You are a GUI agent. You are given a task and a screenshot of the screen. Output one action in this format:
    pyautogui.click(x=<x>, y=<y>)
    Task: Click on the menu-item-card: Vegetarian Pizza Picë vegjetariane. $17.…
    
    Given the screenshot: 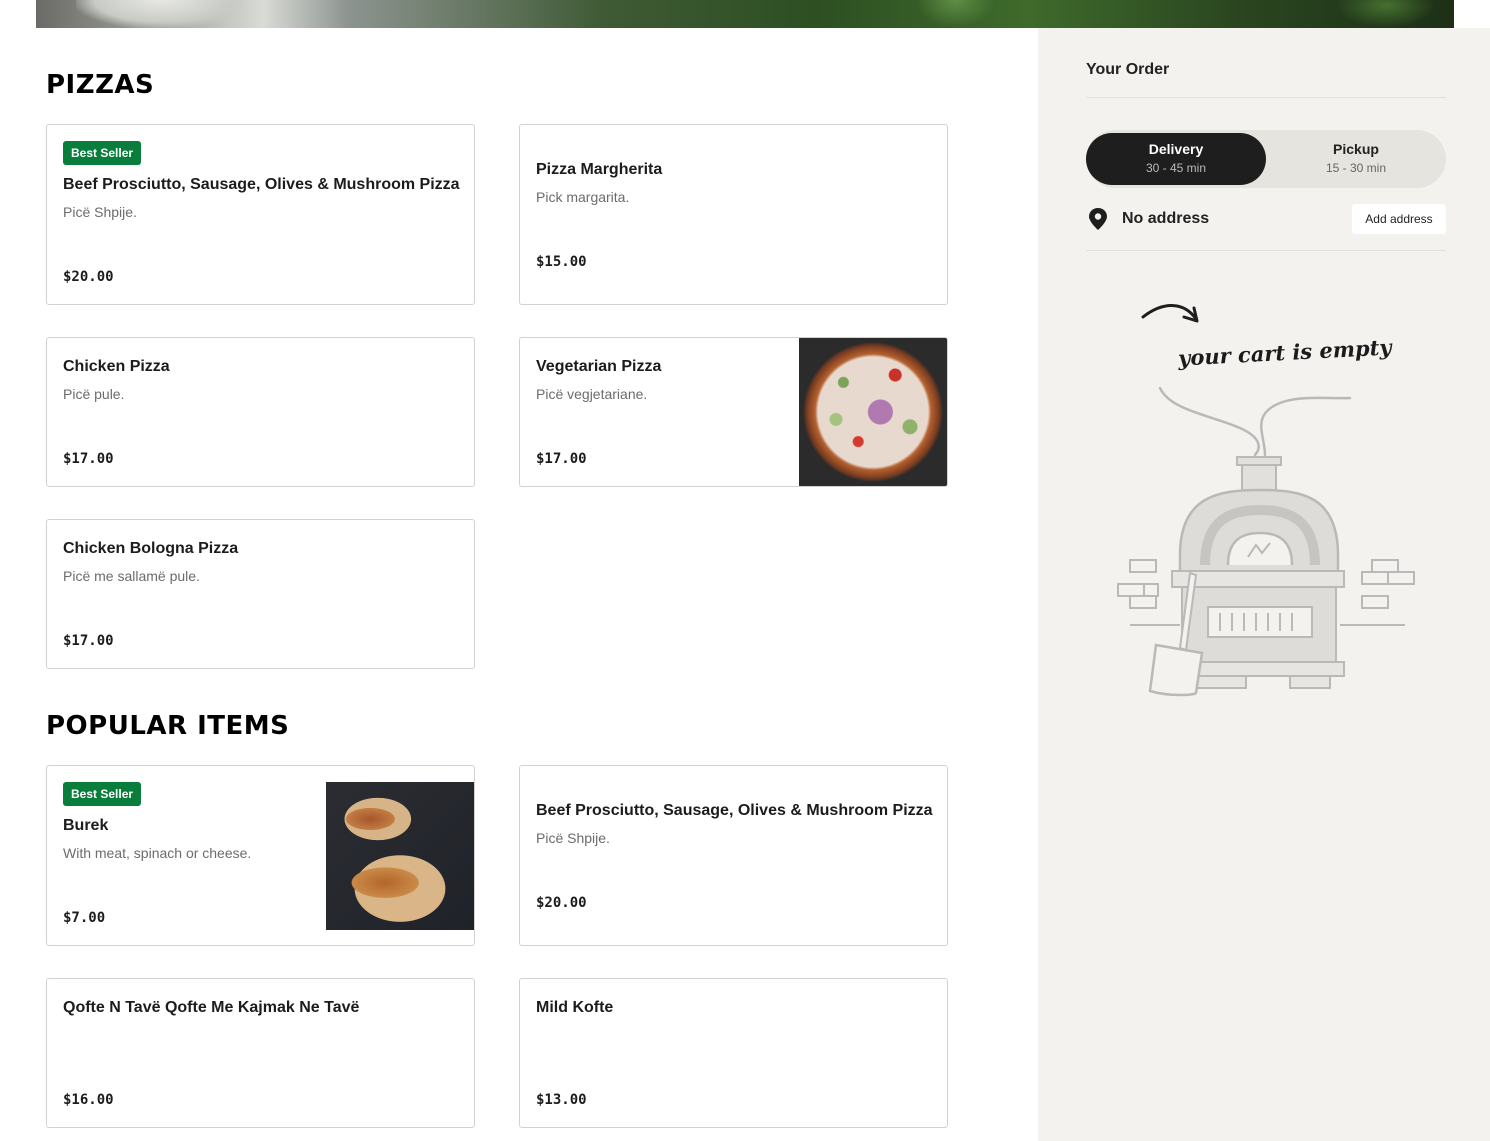 What is the action you would take?
    pyautogui.click(x=733, y=412)
    